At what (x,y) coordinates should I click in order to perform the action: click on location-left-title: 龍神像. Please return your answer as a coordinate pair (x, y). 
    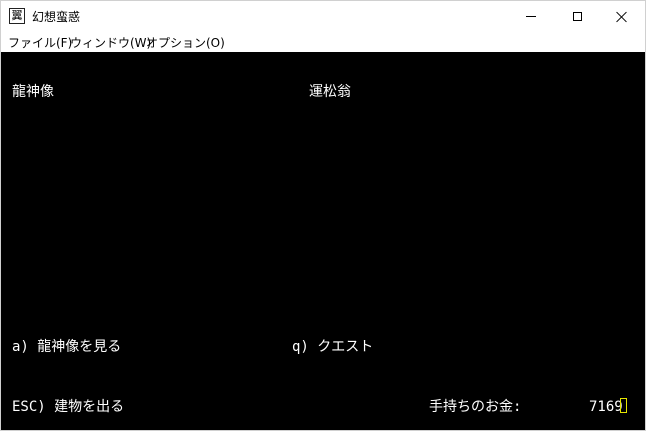
    Looking at the image, I should click on (33, 92).